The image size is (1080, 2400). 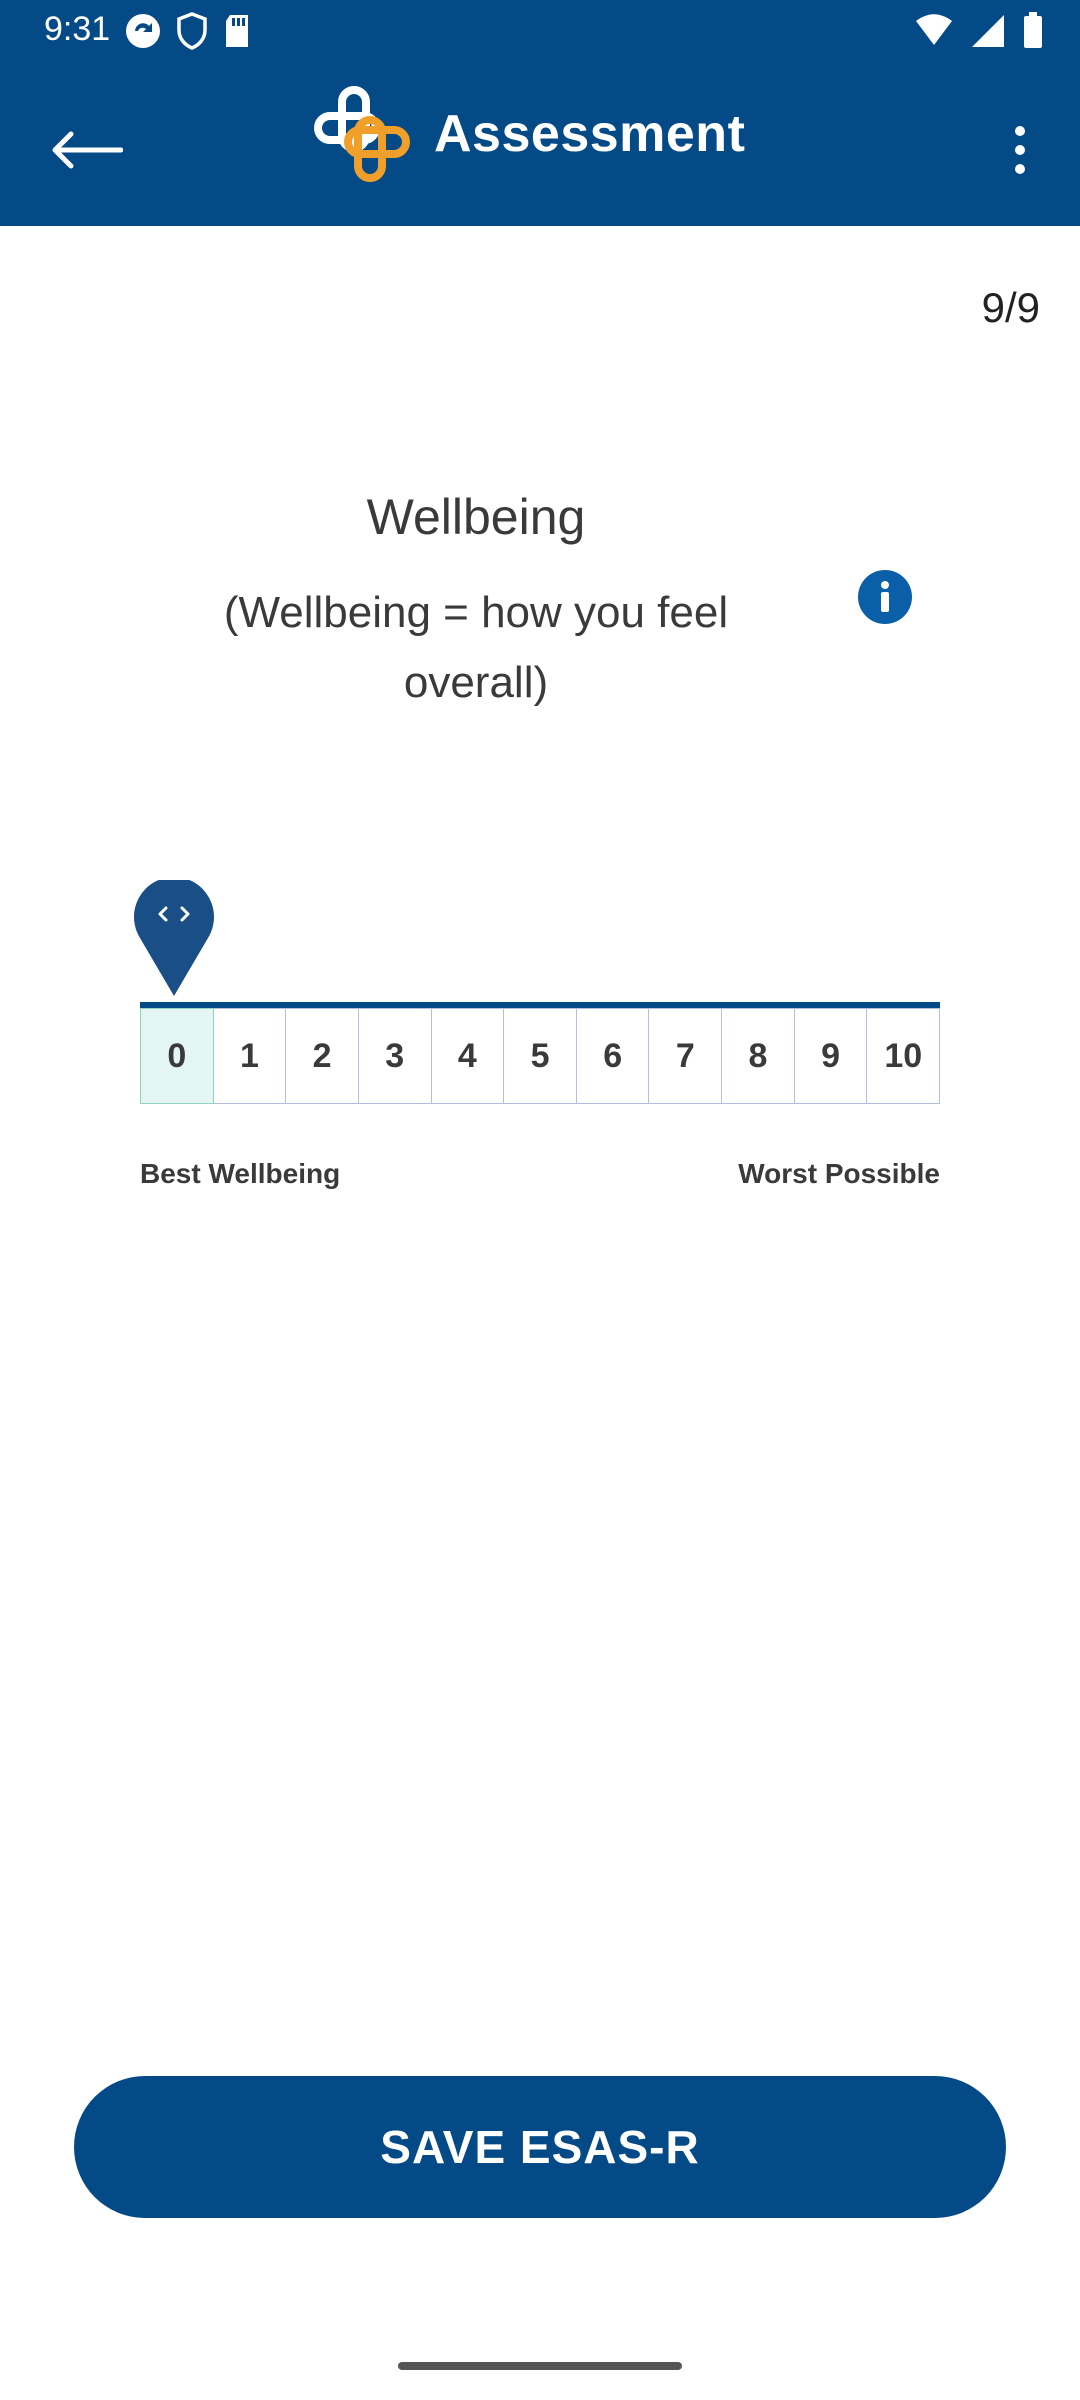 I want to click on status-system-icons, so click(x=979, y=31).